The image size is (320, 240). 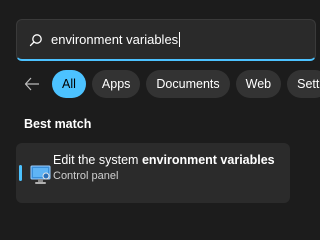 What do you see at coordinates (69, 84) in the screenshot?
I see `filter-chip-all: All` at bounding box center [69, 84].